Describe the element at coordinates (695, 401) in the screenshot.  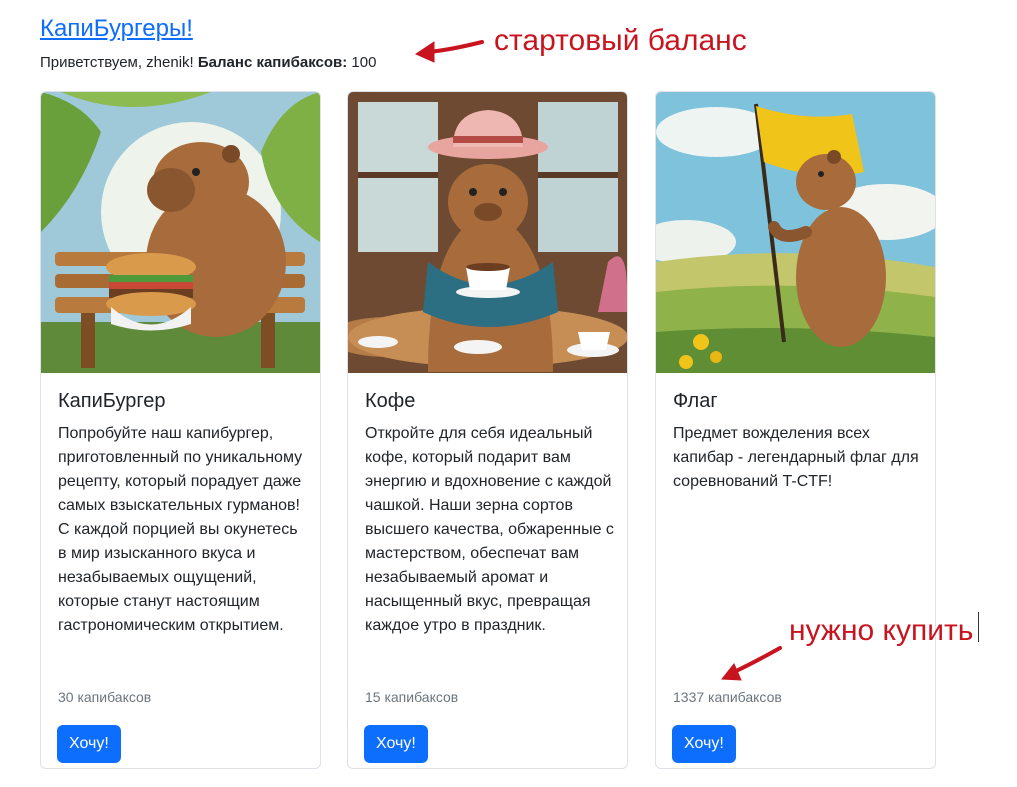
I see `product-title: Флаг` at that location.